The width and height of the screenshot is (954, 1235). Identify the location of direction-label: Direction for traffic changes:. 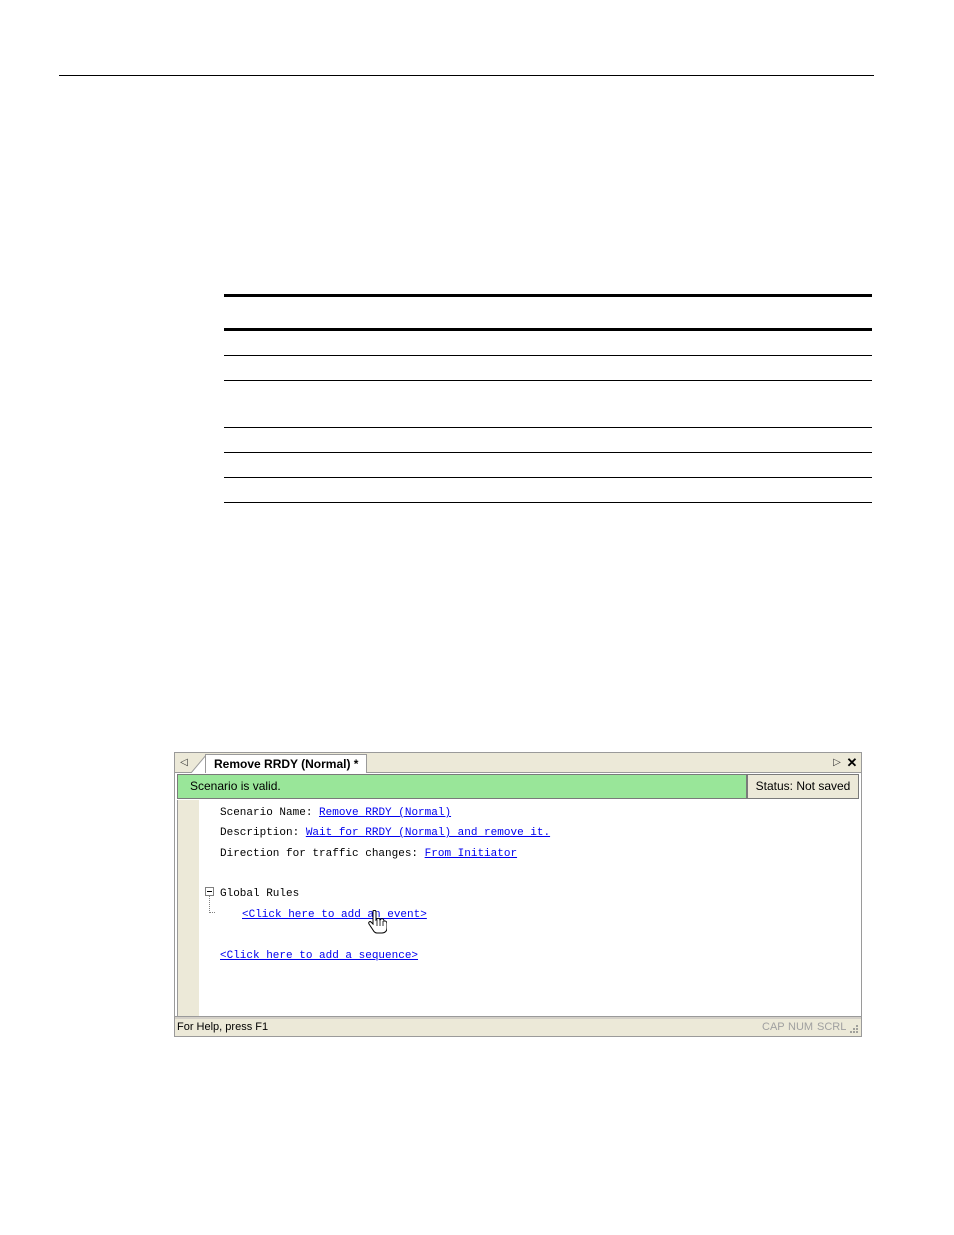
(322, 854).